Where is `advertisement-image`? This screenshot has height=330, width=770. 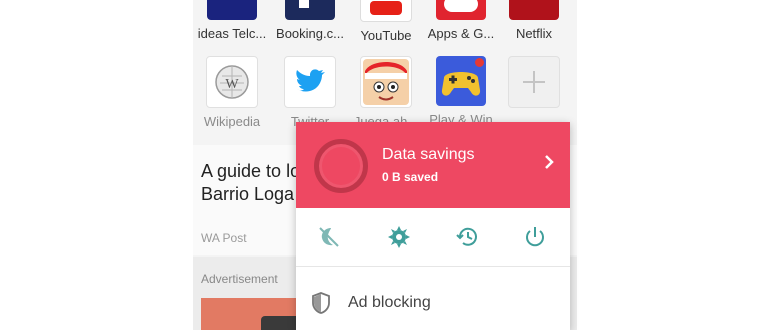 advertisement-image is located at coordinates (251, 314).